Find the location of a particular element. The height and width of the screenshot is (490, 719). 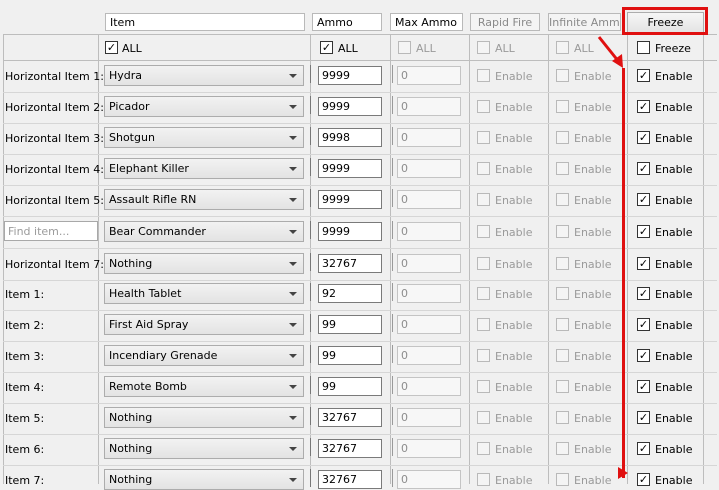

item-select: Hydra is located at coordinates (204, 75).